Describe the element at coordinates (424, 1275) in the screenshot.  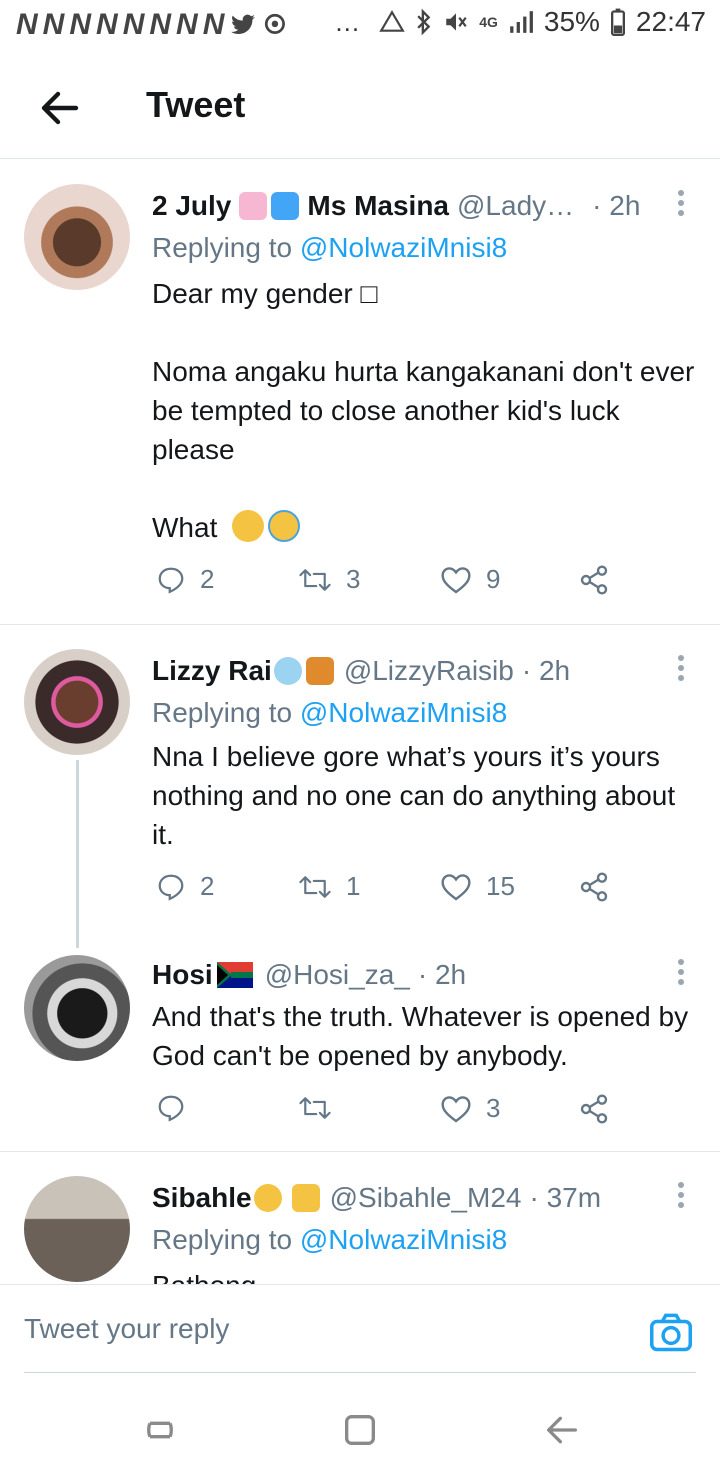
I see `tweet-text: Bathong` at that location.